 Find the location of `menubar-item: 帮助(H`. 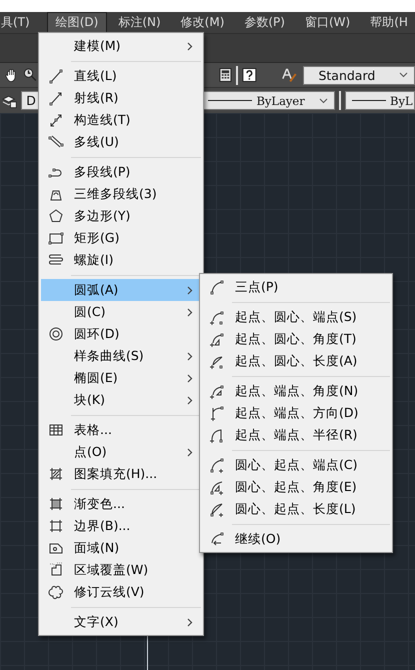

menubar-item: 帮助(H is located at coordinates (385, 22).